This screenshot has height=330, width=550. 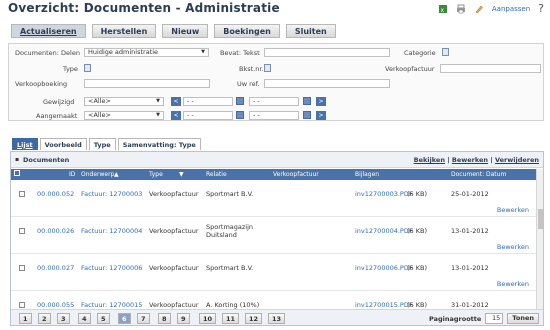 What do you see at coordinates (143, 318) in the screenshot?
I see `page-7-button: 7` at bounding box center [143, 318].